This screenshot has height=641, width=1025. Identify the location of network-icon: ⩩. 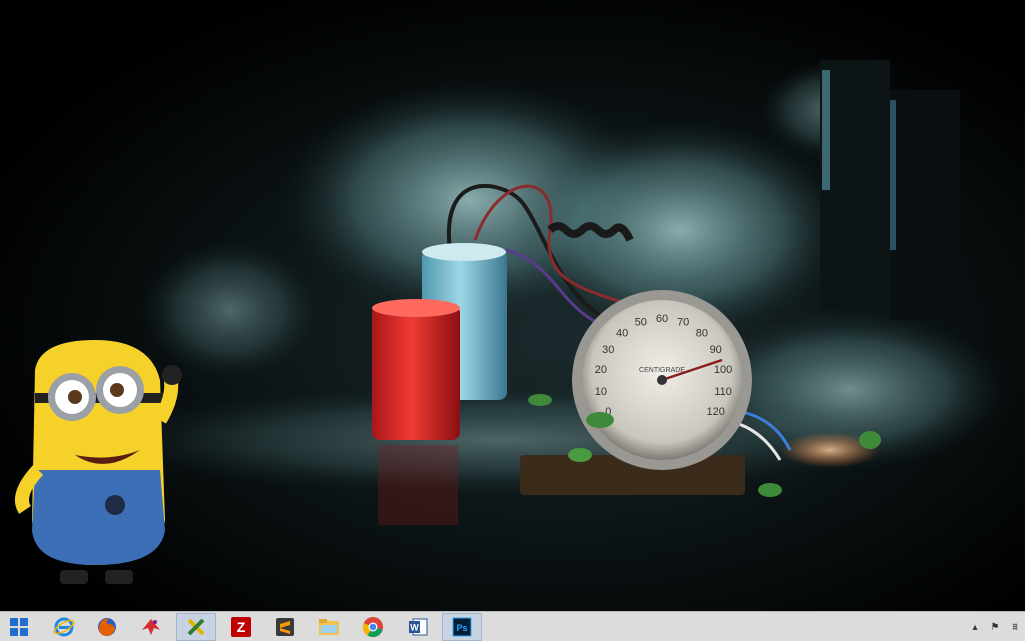
(1015, 627).